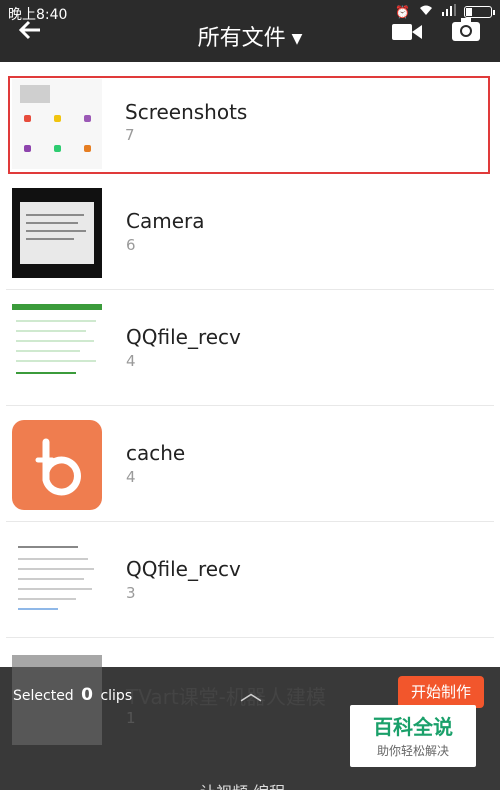  What do you see at coordinates (131, 245) in the screenshot?
I see `folder-count: 6` at bounding box center [131, 245].